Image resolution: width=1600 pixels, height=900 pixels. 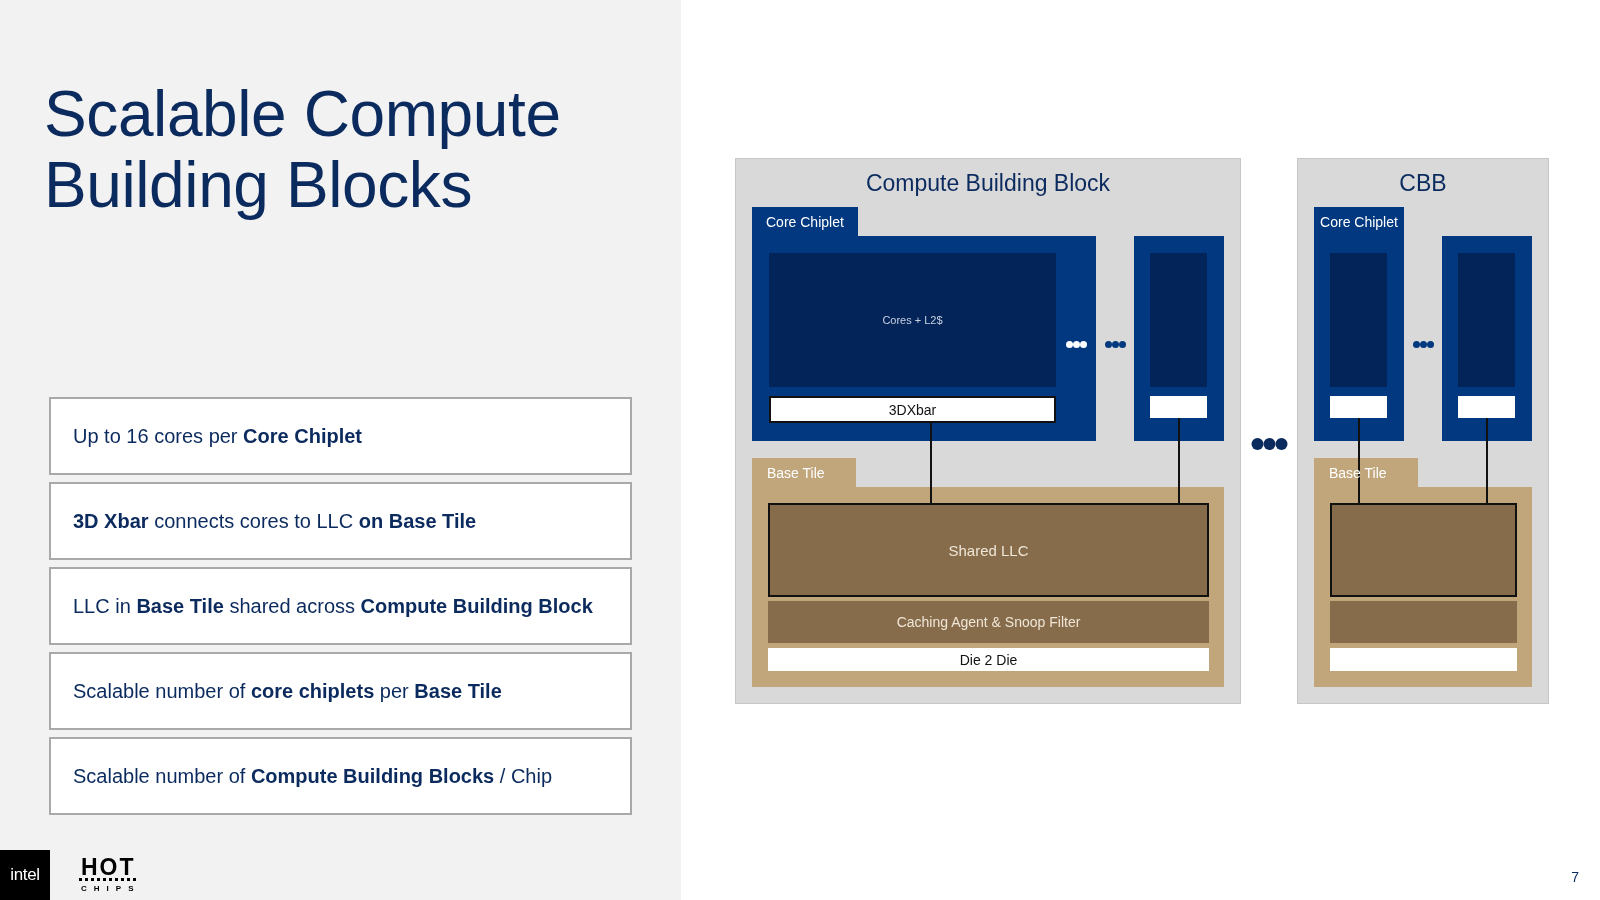 What do you see at coordinates (912, 320) in the screenshot?
I see `cores-label: Cores + L2$` at bounding box center [912, 320].